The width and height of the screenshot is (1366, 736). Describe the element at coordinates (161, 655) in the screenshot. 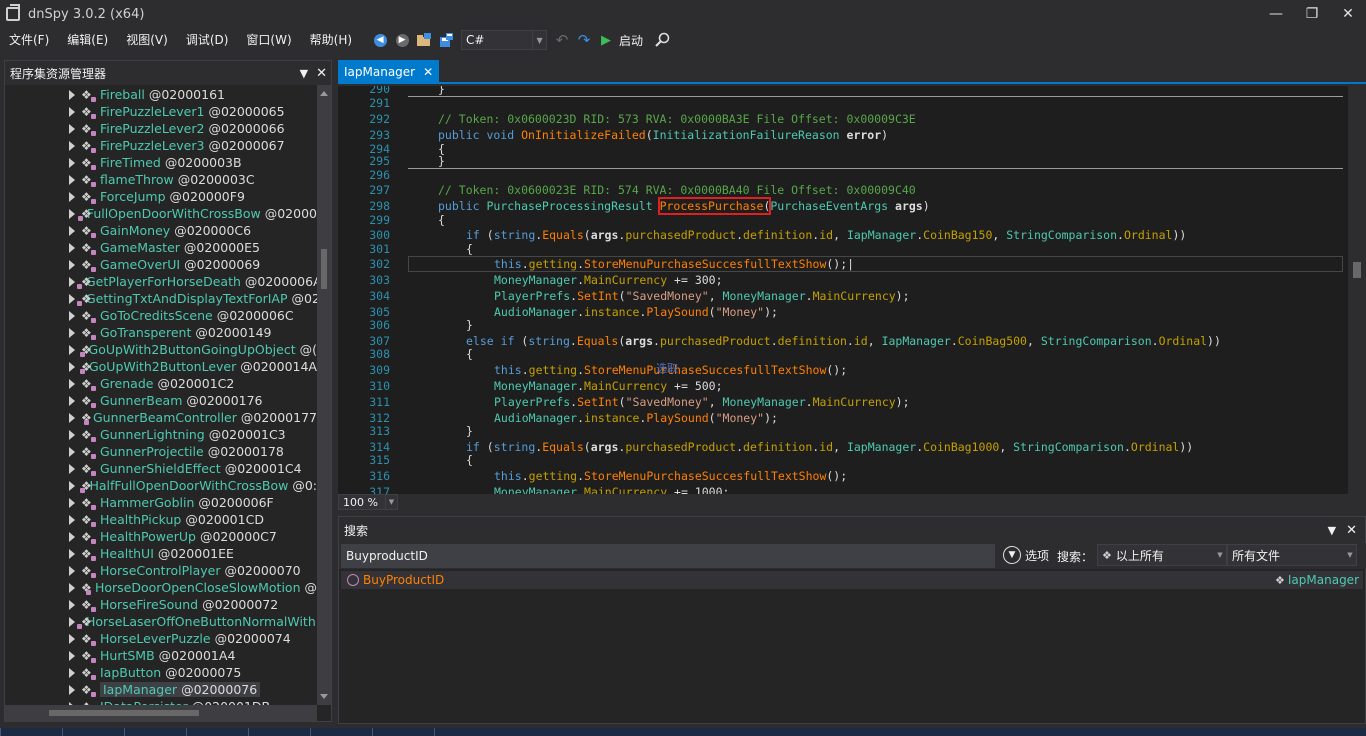

I see `tree-item: HurtSMB@020001A4` at that location.